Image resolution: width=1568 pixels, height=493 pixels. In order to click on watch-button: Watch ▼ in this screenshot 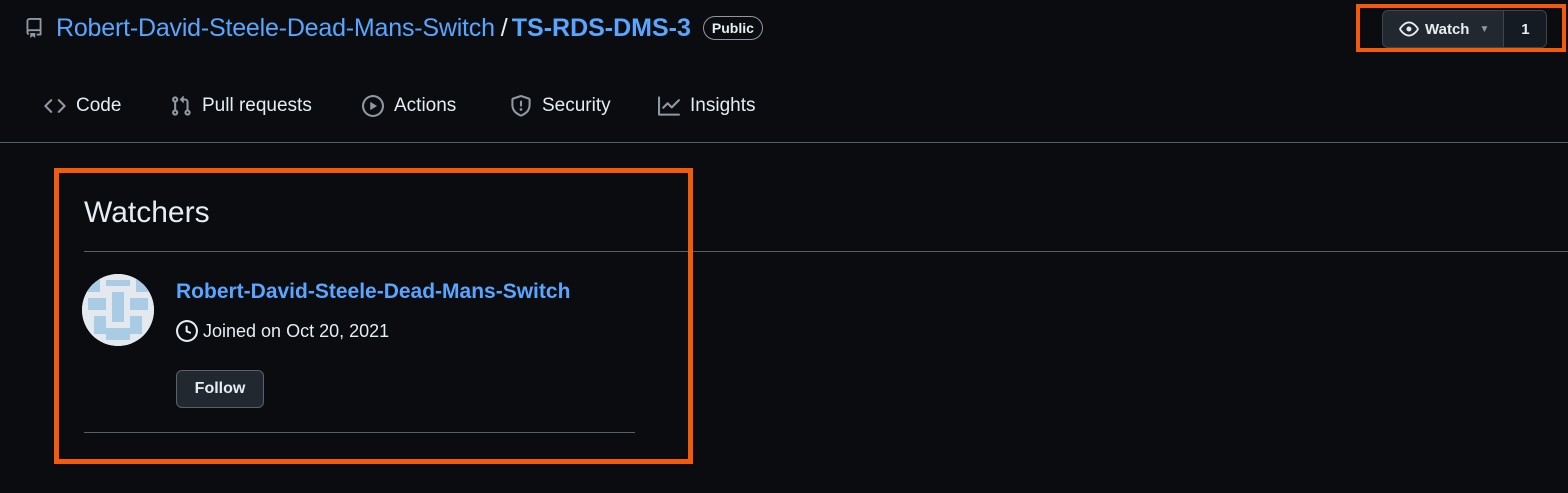, I will do `click(1444, 29)`.